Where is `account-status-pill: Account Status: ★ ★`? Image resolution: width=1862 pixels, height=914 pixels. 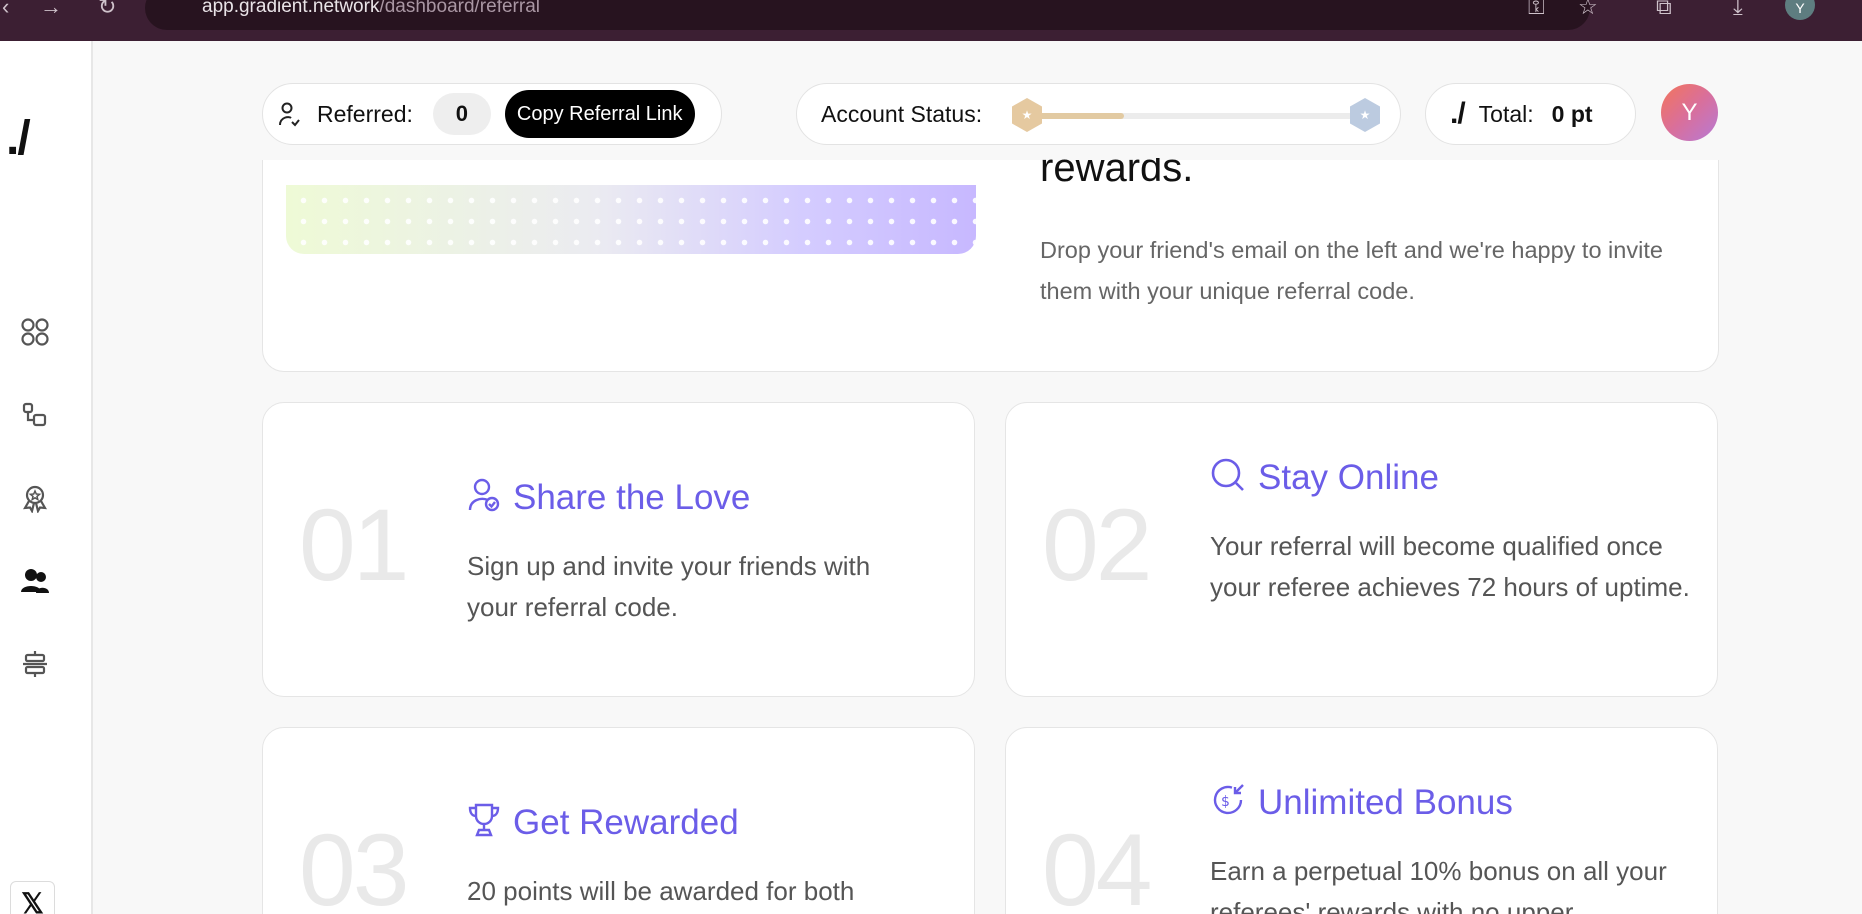
account-status-pill: Account Status: ★ ★ is located at coordinates (1098, 114).